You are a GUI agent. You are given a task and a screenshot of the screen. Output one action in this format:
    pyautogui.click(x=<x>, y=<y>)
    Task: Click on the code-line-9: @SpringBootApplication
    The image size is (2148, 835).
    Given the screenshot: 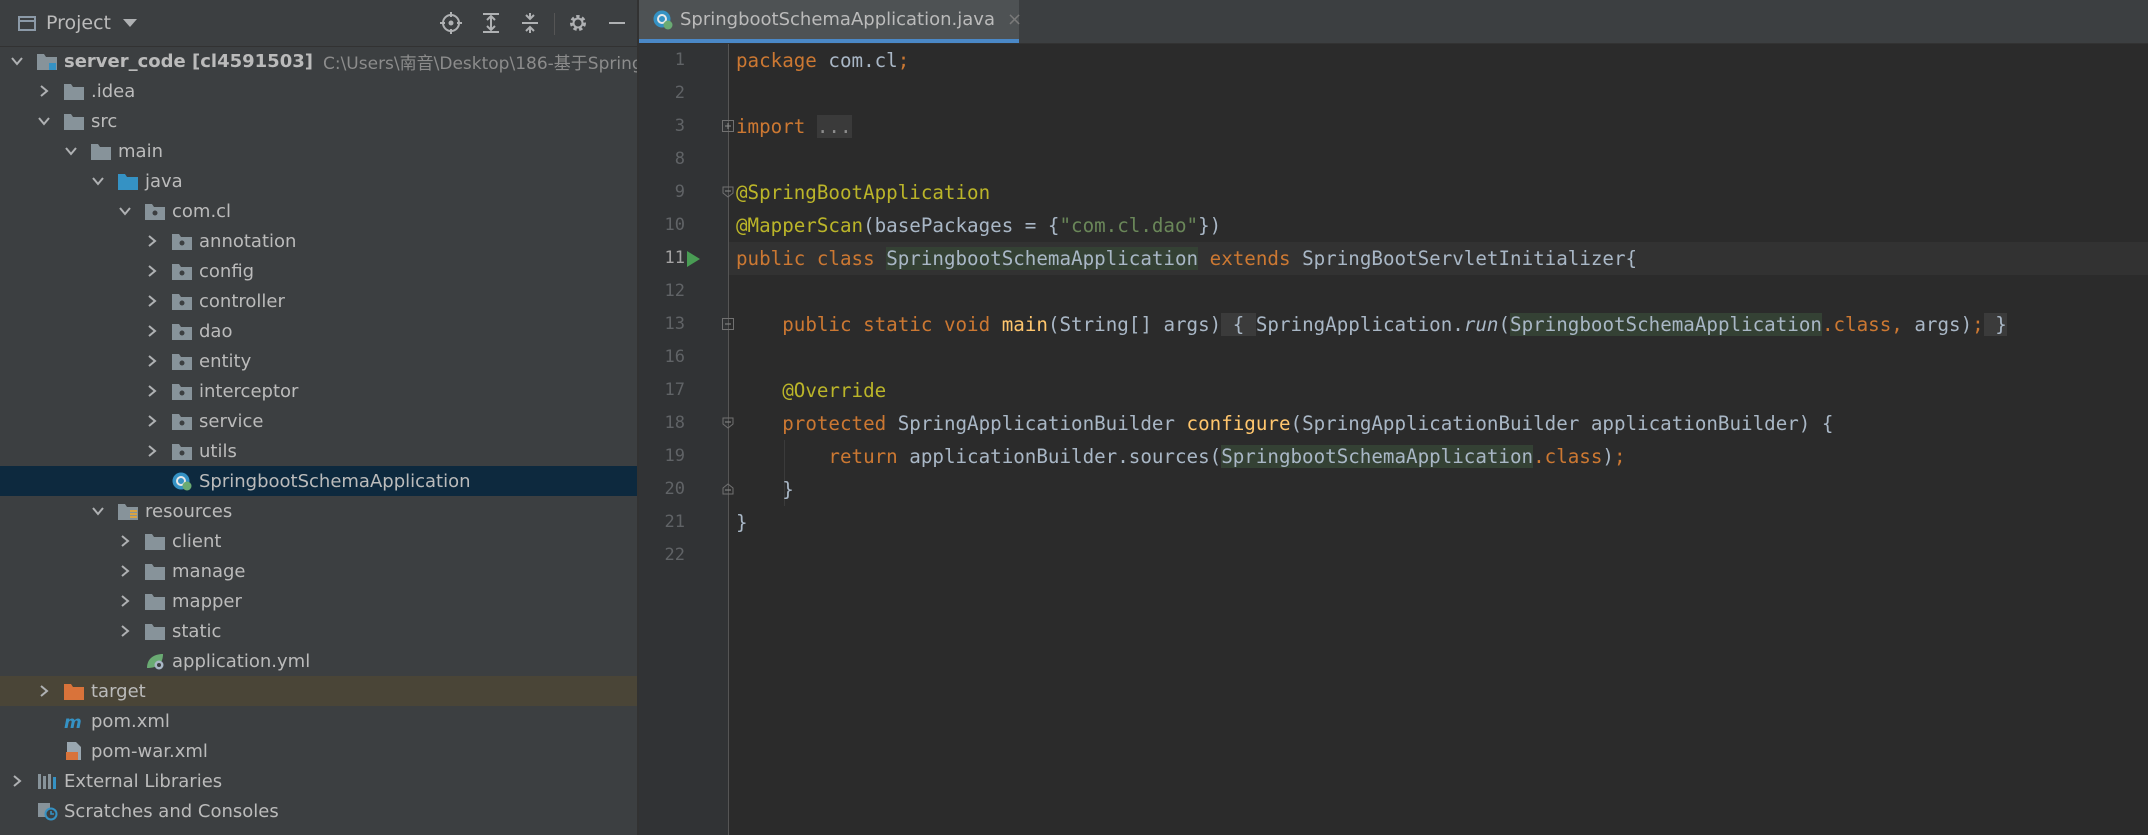 What is the action you would take?
    pyautogui.click(x=863, y=192)
    